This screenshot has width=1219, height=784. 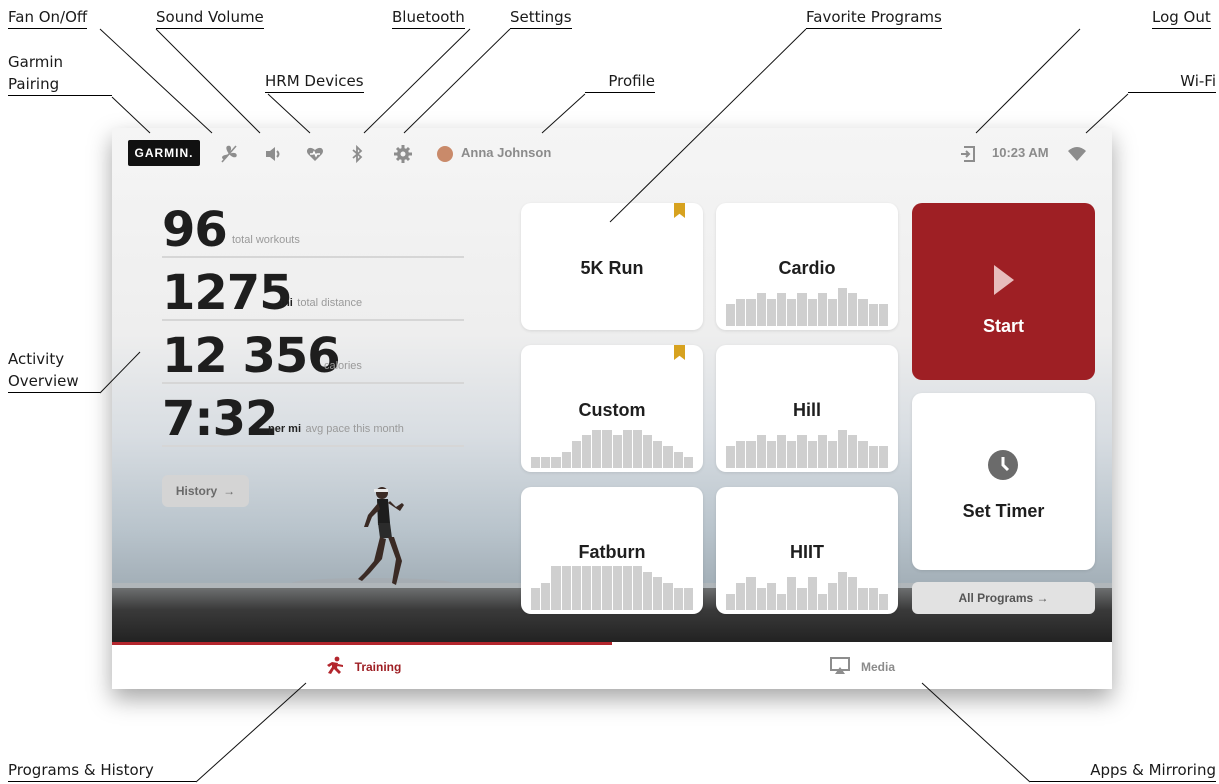 I want to click on callout-wifi: Wi-Fi, so click(x=1172, y=81).